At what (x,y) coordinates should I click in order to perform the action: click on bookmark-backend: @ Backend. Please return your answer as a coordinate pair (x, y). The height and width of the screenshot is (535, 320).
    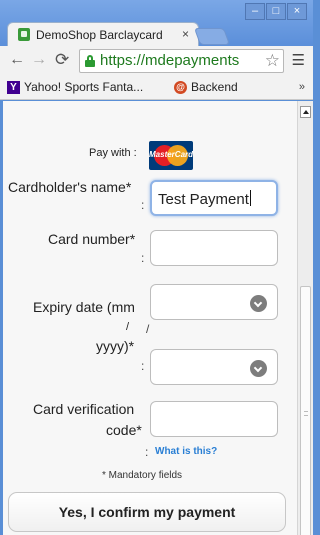
    Looking at the image, I should click on (206, 87).